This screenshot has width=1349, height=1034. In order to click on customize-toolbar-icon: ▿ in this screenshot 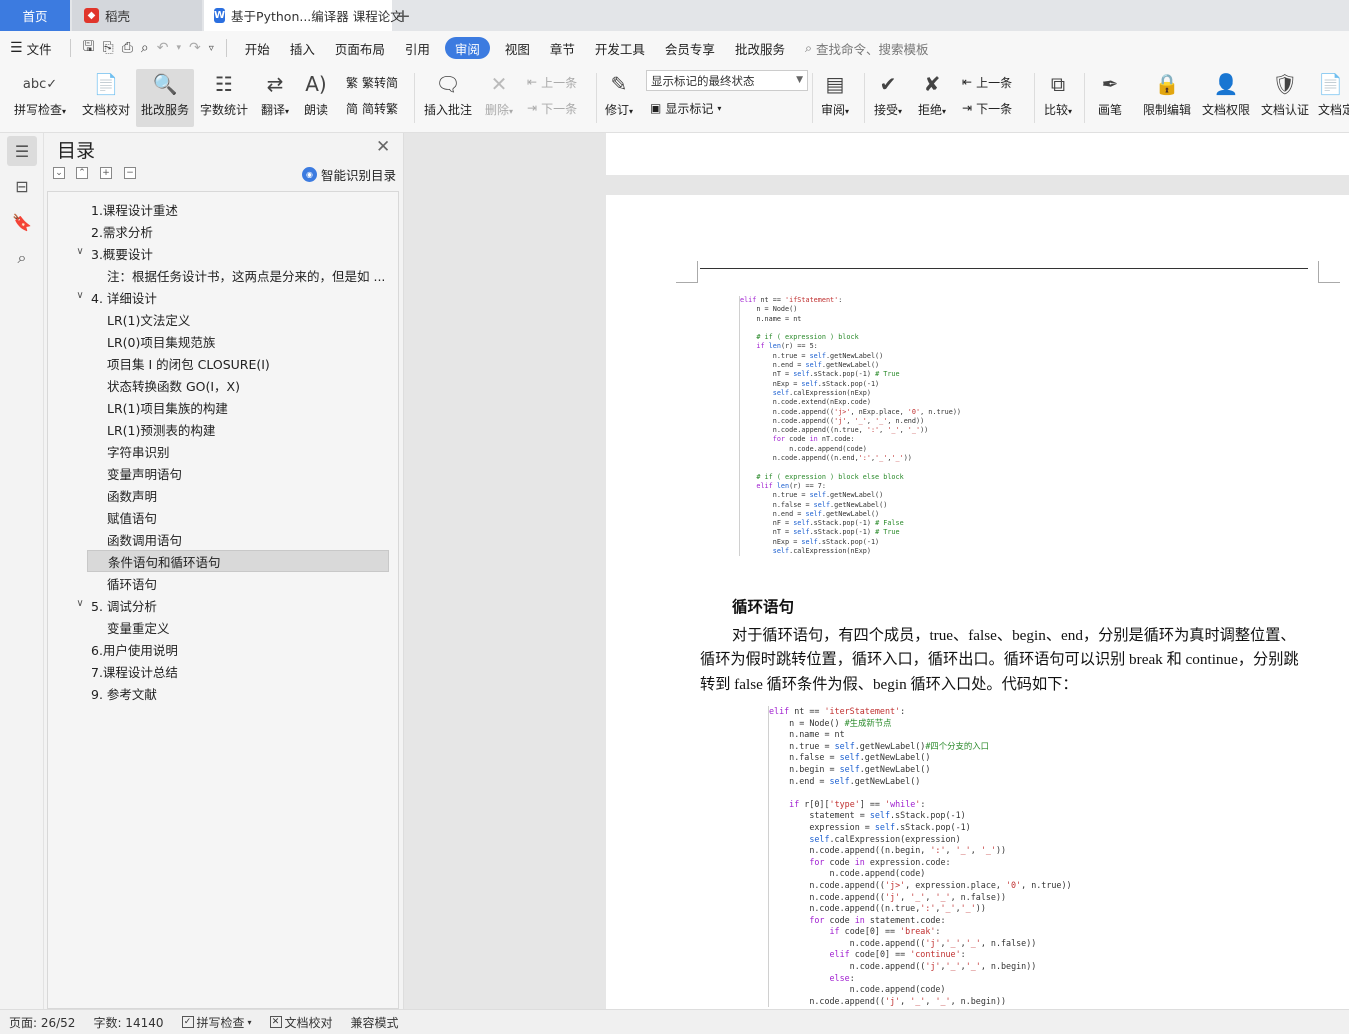, I will do `click(211, 48)`.